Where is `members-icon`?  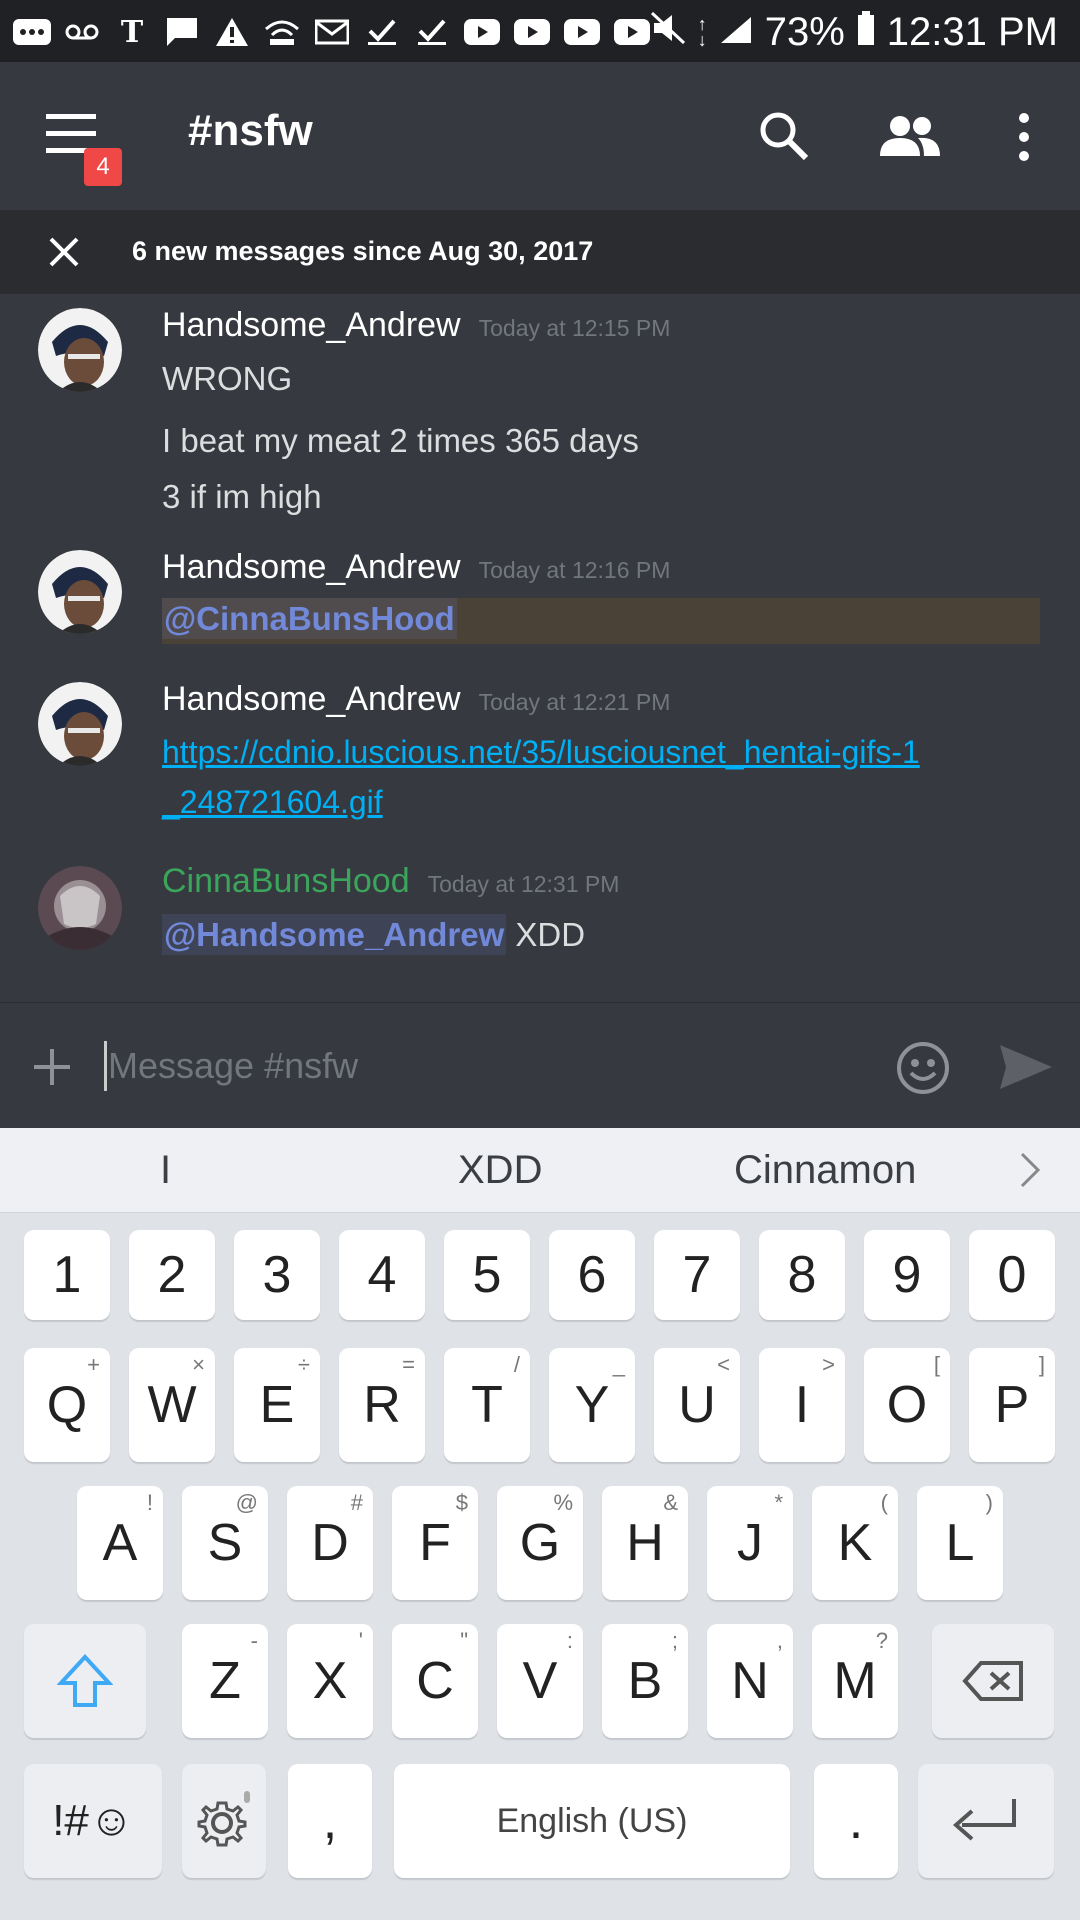
members-icon is located at coordinates (910, 136).